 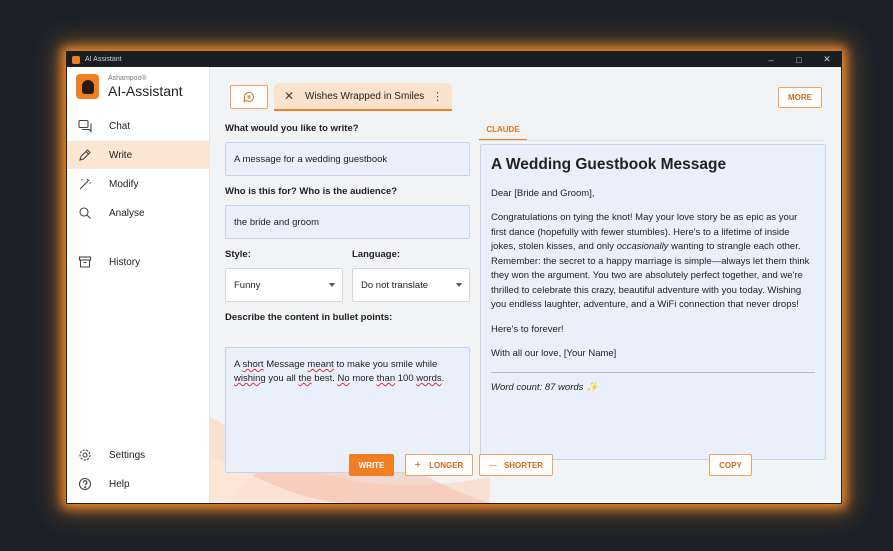 I want to click on chat-plus-icon, so click(x=248, y=97).